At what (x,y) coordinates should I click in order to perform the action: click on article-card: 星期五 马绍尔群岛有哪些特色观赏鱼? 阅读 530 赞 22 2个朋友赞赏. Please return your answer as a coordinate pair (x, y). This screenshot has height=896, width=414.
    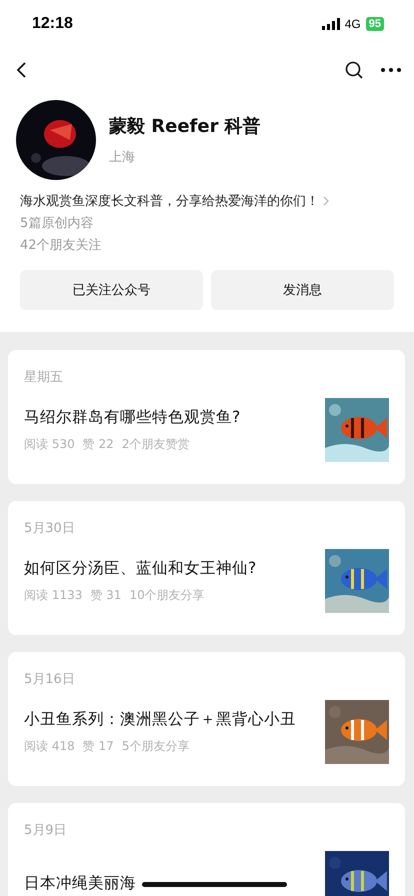
    Looking at the image, I should click on (206, 417).